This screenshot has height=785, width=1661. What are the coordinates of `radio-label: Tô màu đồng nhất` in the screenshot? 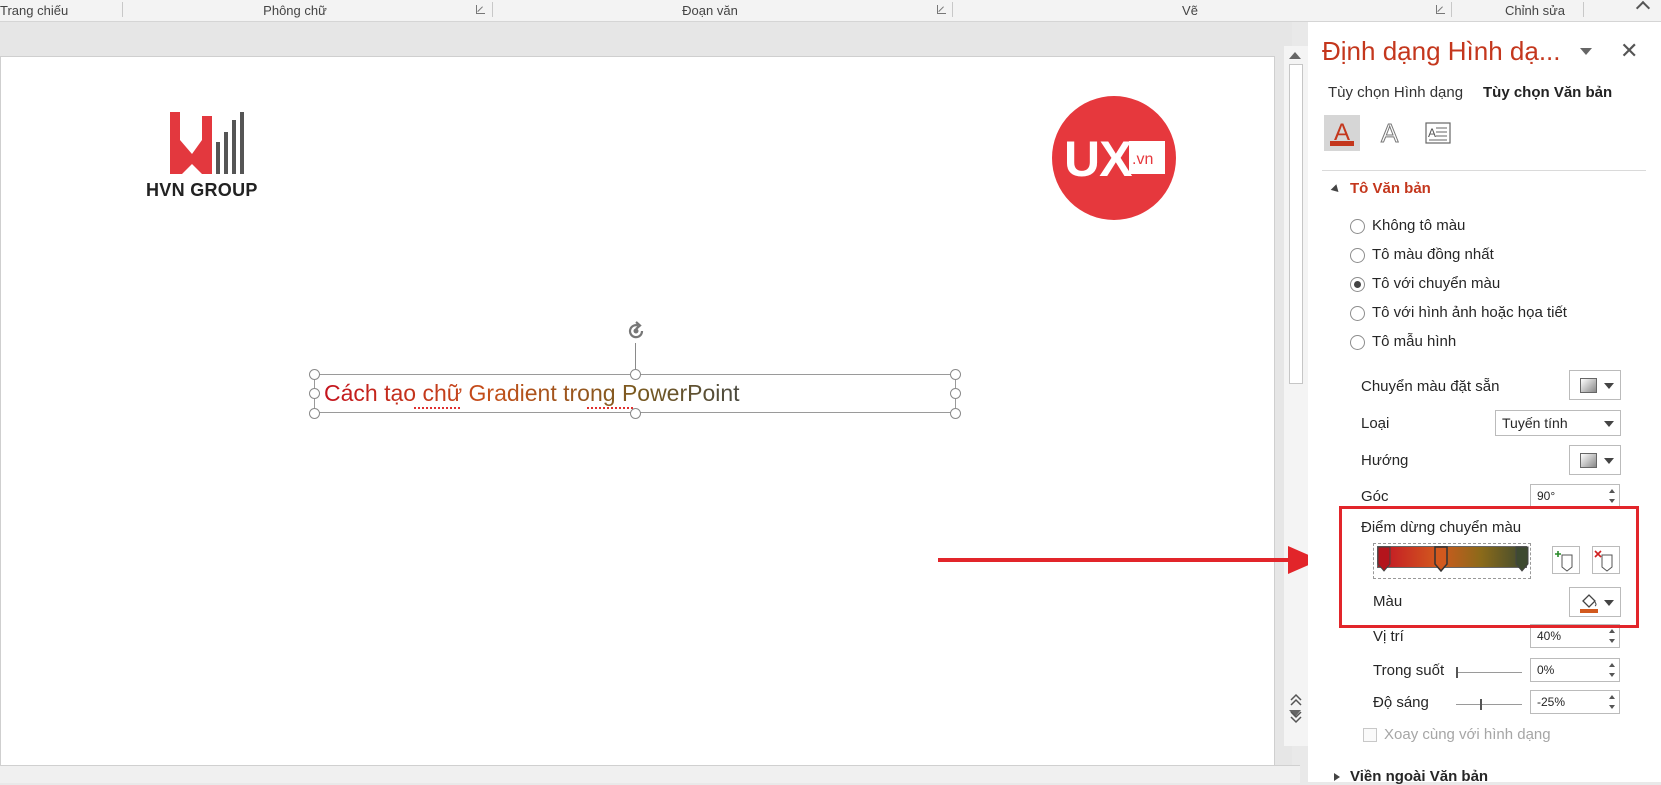 It's located at (1433, 254).